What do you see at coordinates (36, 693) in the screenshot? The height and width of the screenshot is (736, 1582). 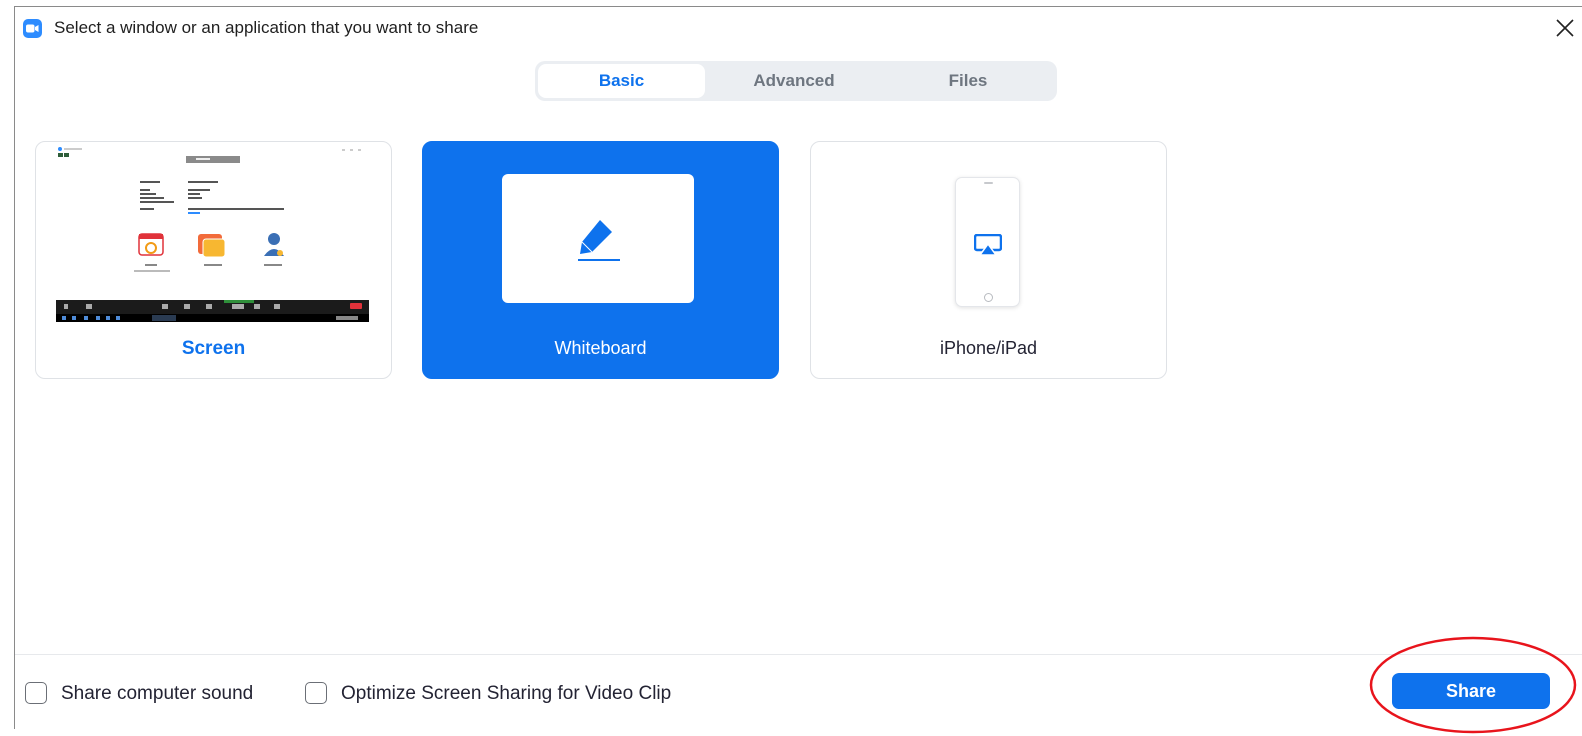 I see `share-computer-sound-checkbox` at bounding box center [36, 693].